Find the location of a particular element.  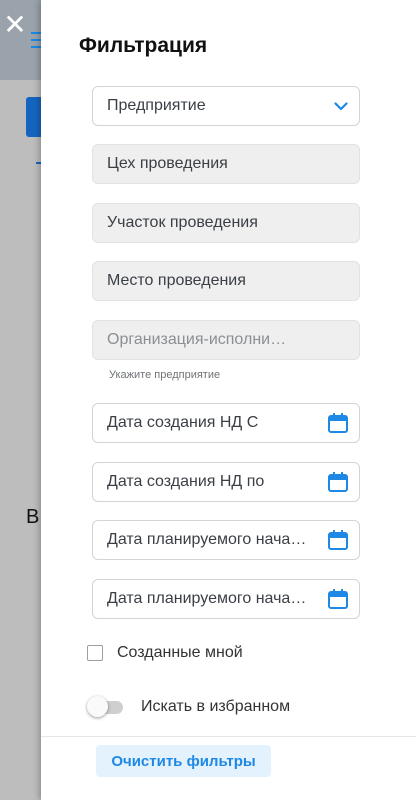

search-favorites-option: Искать в избранном is located at coordinates (188, 707).